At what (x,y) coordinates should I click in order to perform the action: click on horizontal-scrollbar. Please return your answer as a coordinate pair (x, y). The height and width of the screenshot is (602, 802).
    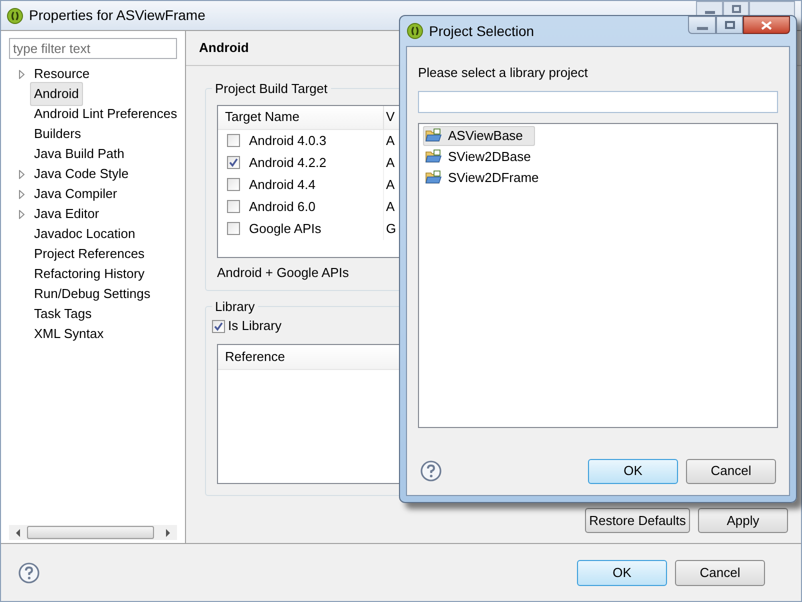
    Looking at the image, I should click on (93, 532).